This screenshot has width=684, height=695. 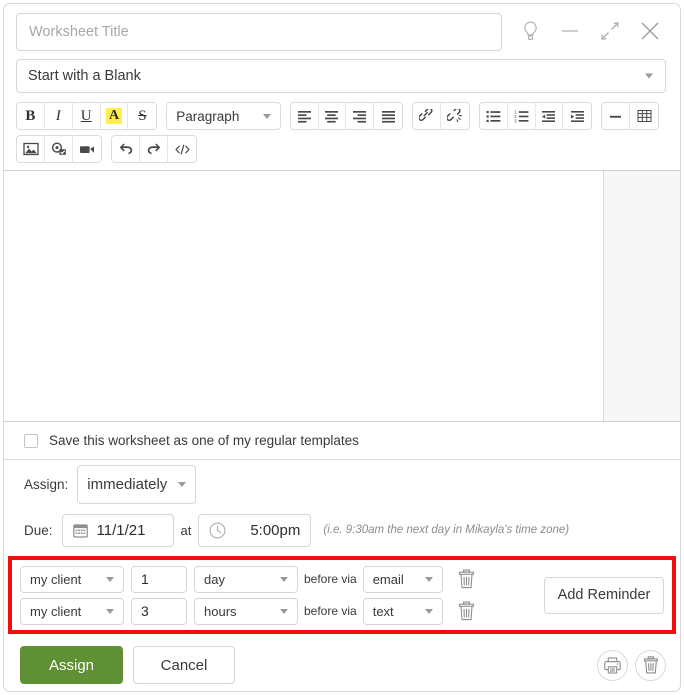 What do you see at coordinates (427, 116) in the screenshot?
I see `insert-link-icon` at bounding box center [427, 116].